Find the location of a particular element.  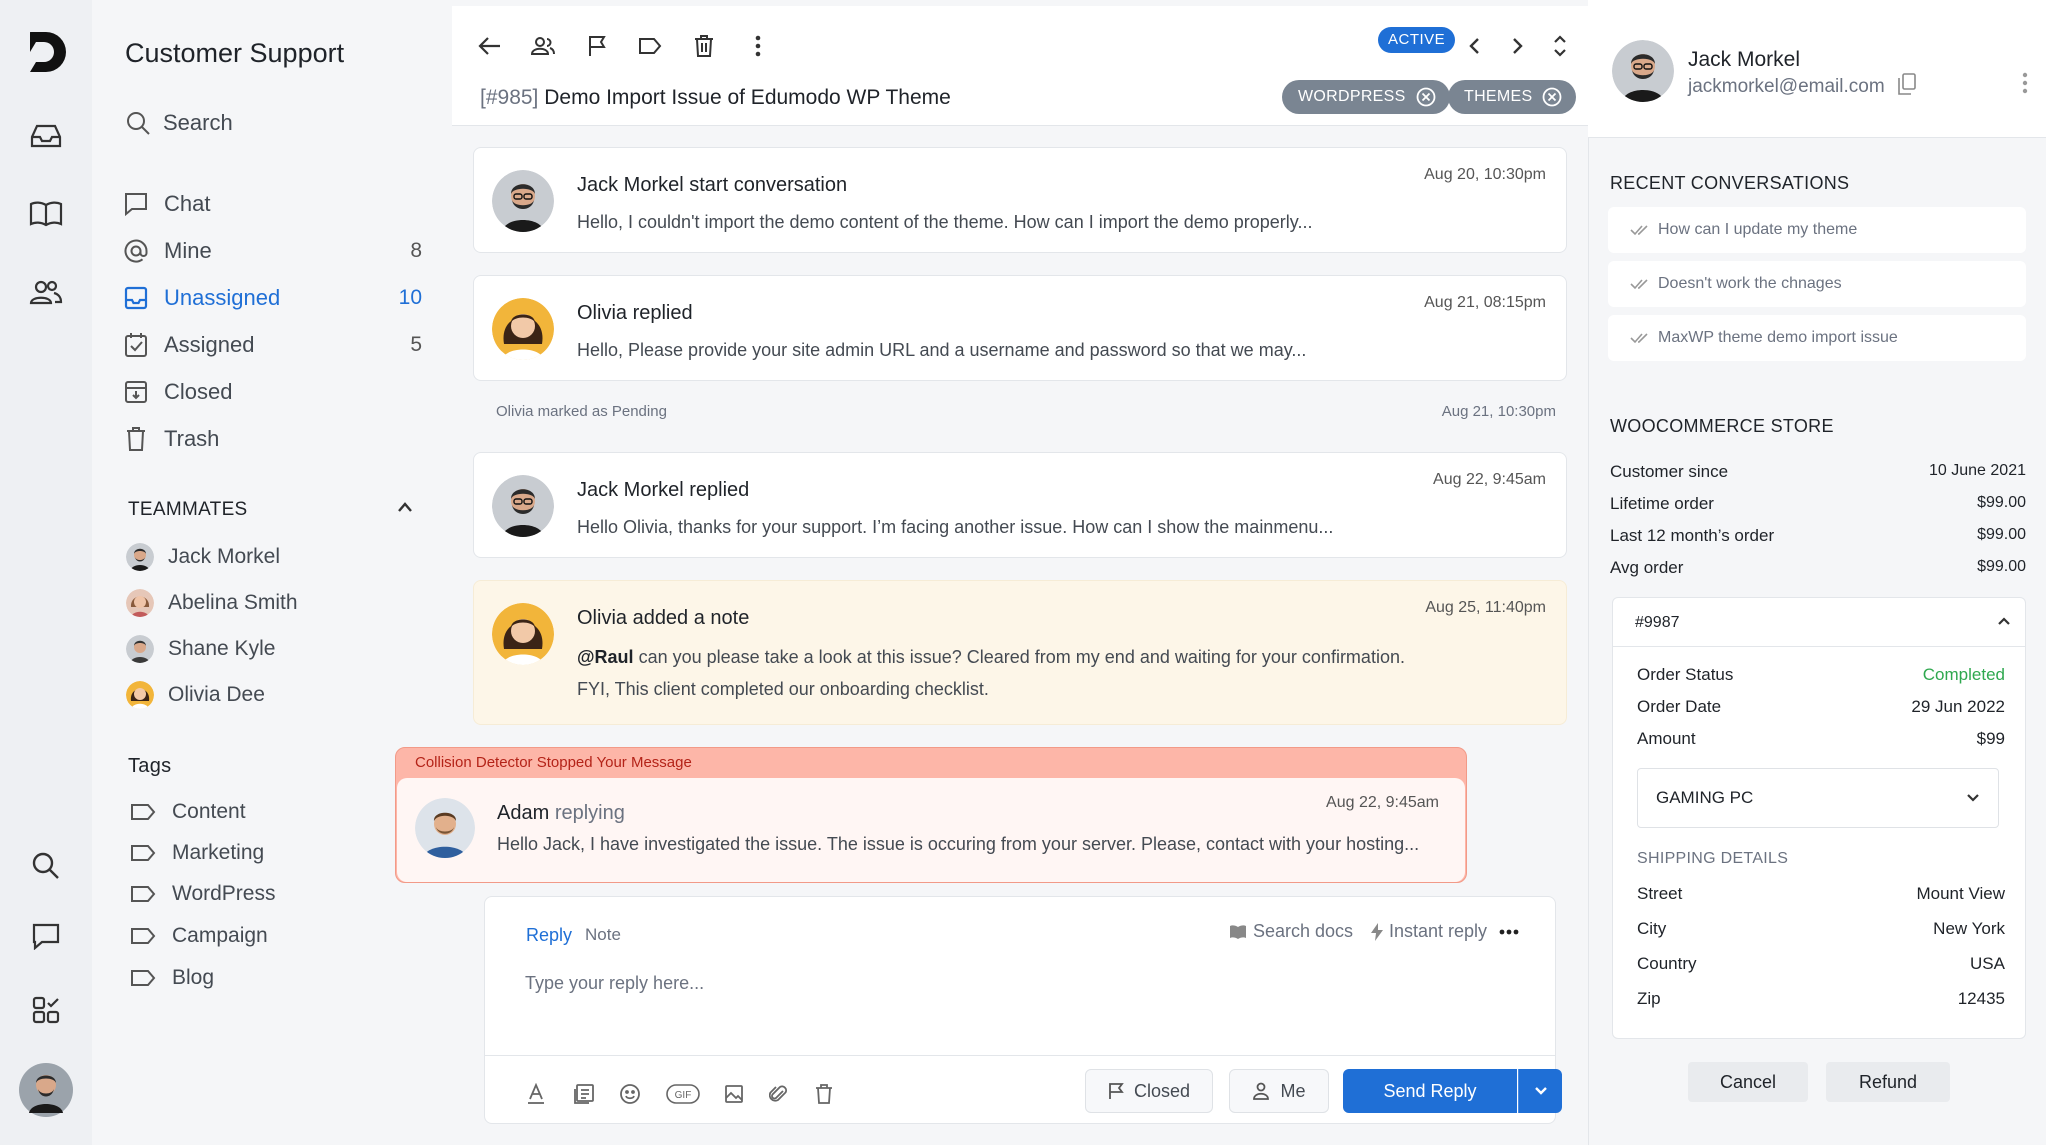

chat-icon is located at coordinates (46, 936).